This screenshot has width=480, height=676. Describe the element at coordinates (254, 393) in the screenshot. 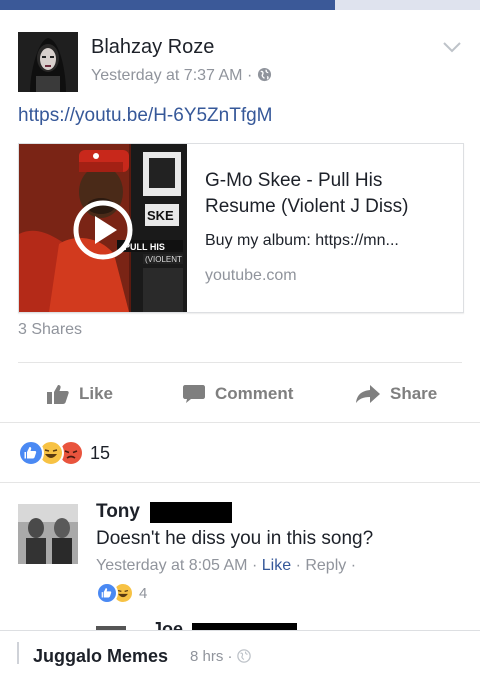

I see `comment-label: Comment` at that location.